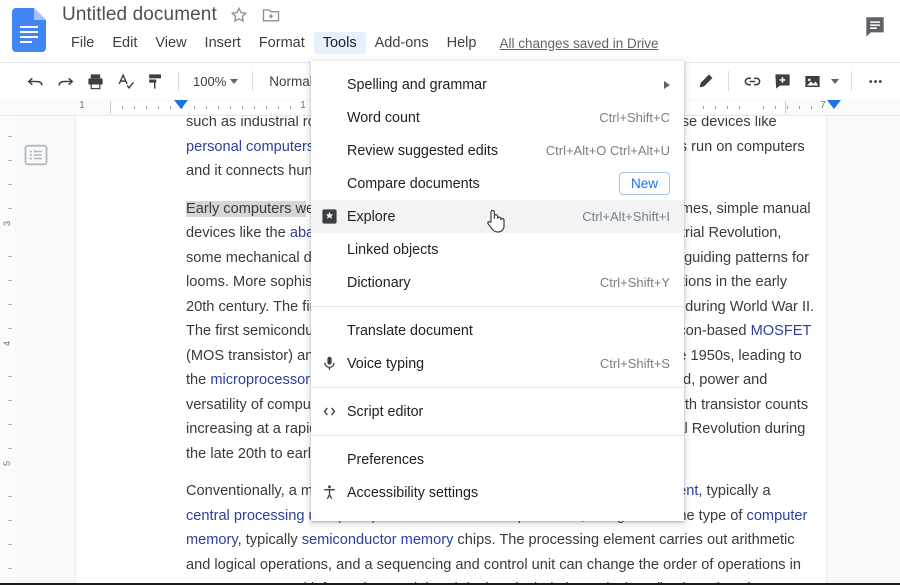  Describe the element at coordinates (35, 81) in the screenshot. I see `undo-icon` at that location.